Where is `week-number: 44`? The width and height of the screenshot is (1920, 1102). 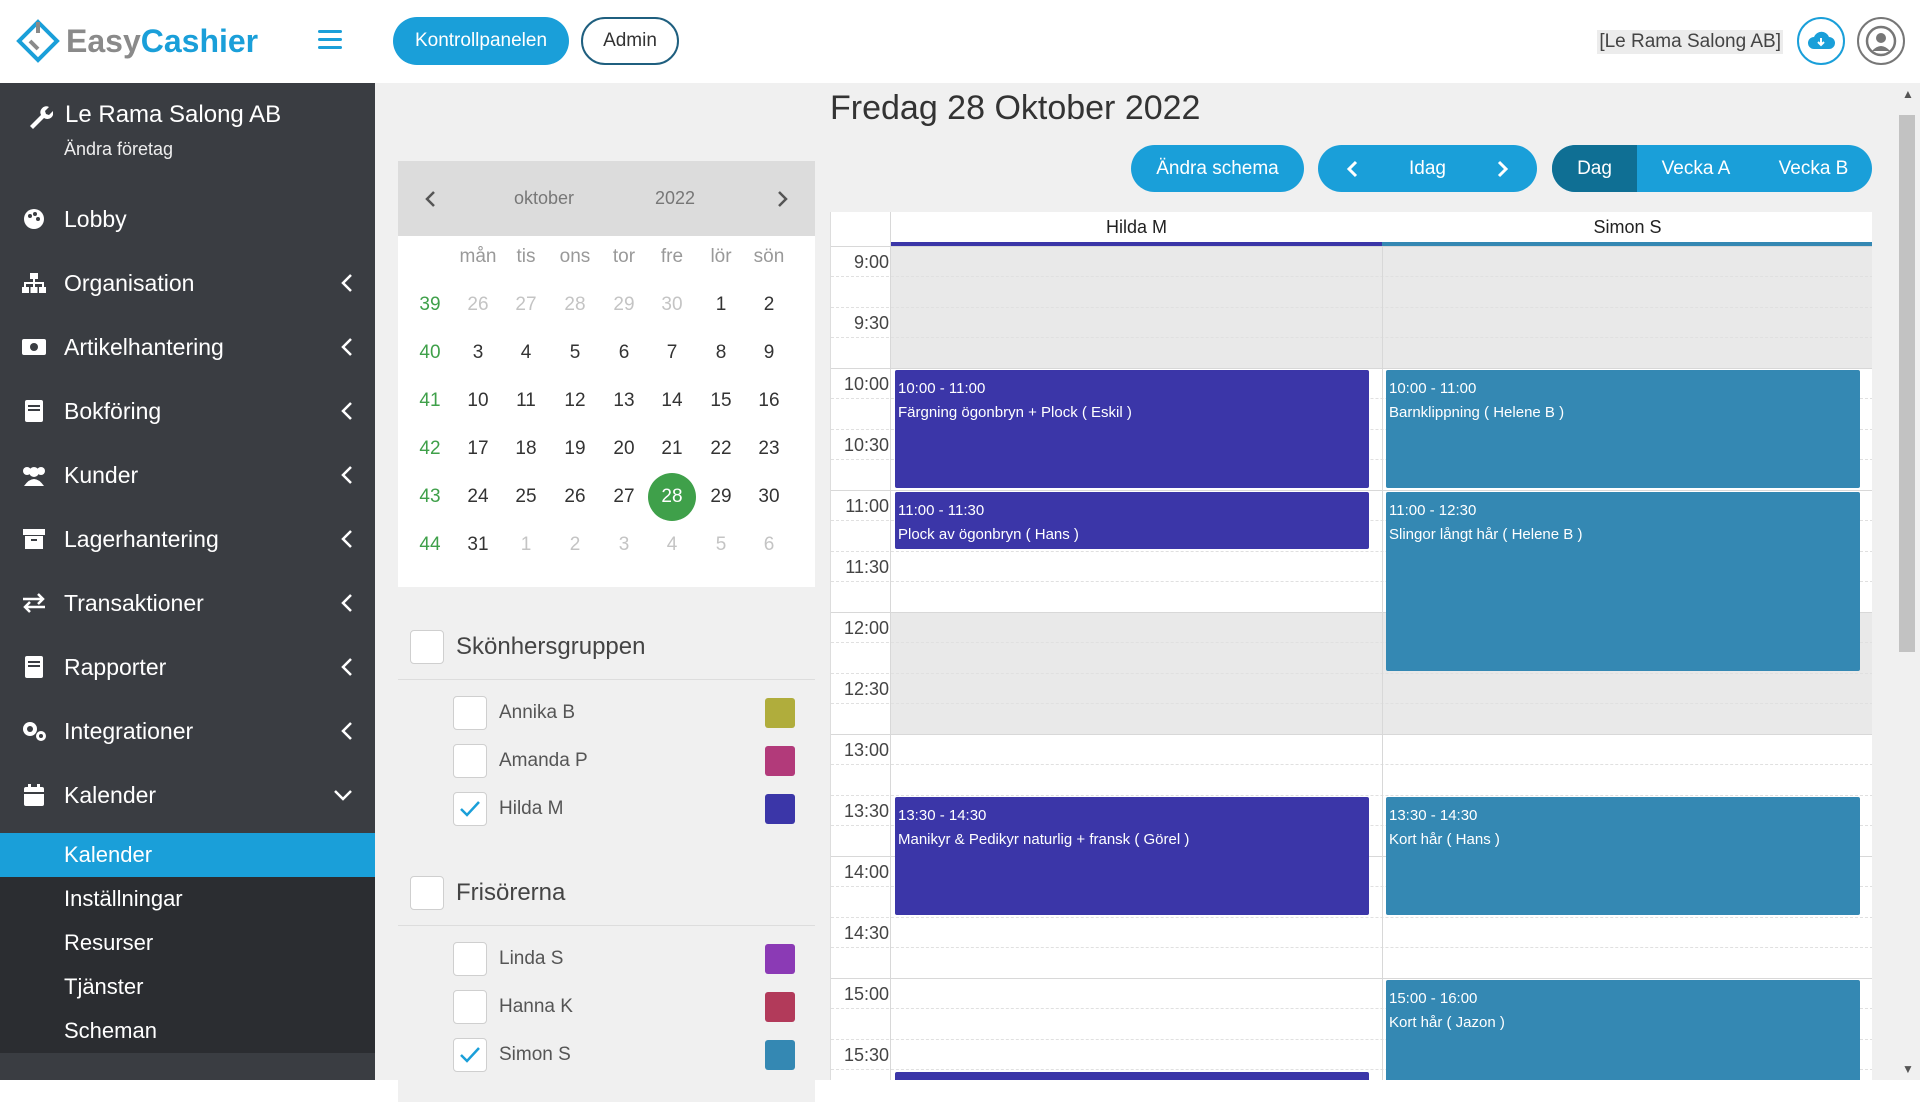
week-number: 44 is located at coordinates (430, 545).